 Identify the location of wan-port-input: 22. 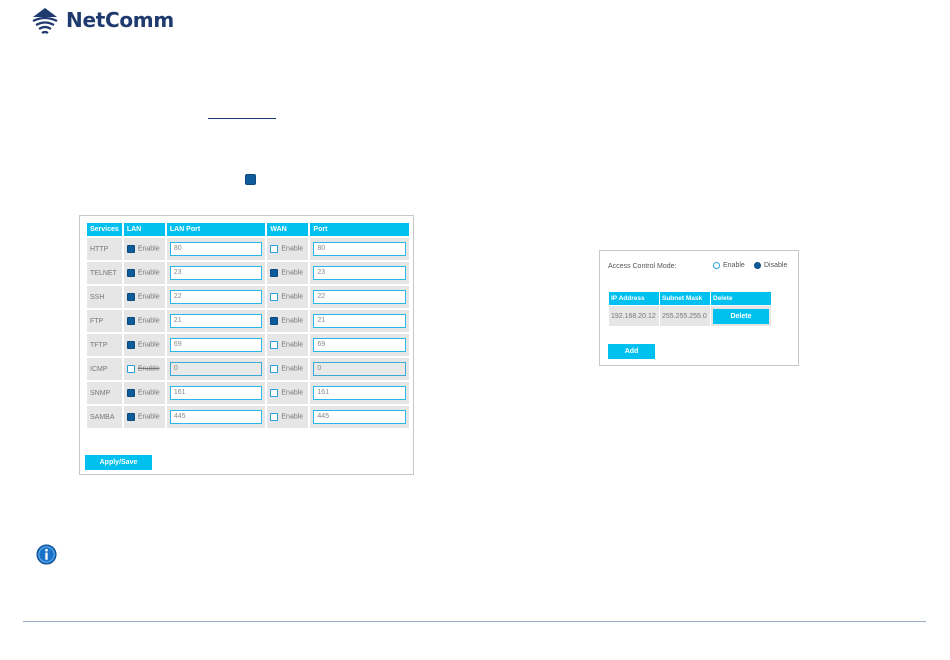
(359, 297).